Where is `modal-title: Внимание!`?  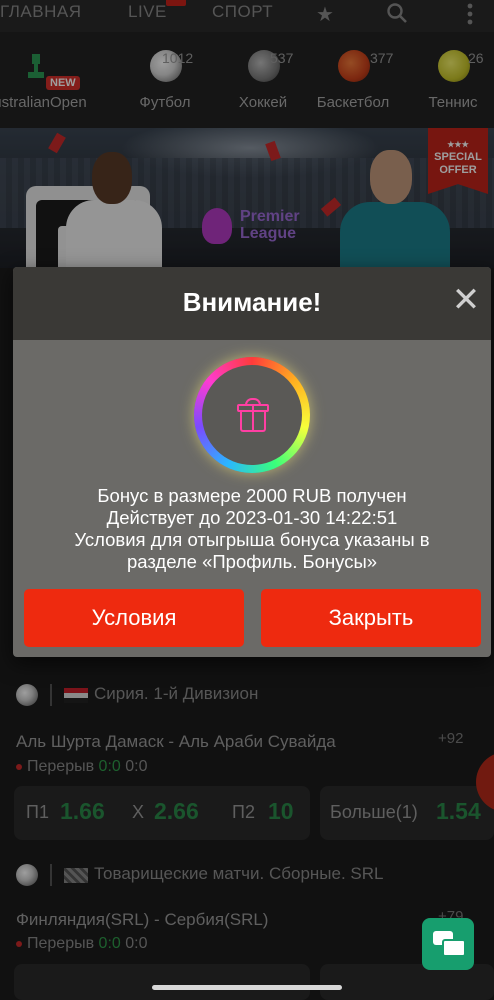 modal-title: Внимание! is located at coordinates (252, 302).